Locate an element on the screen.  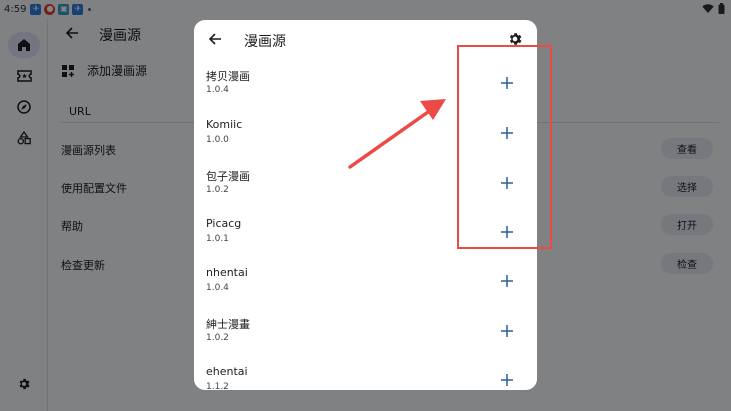
source-name: ehentai is located at coordinates (227, 371).